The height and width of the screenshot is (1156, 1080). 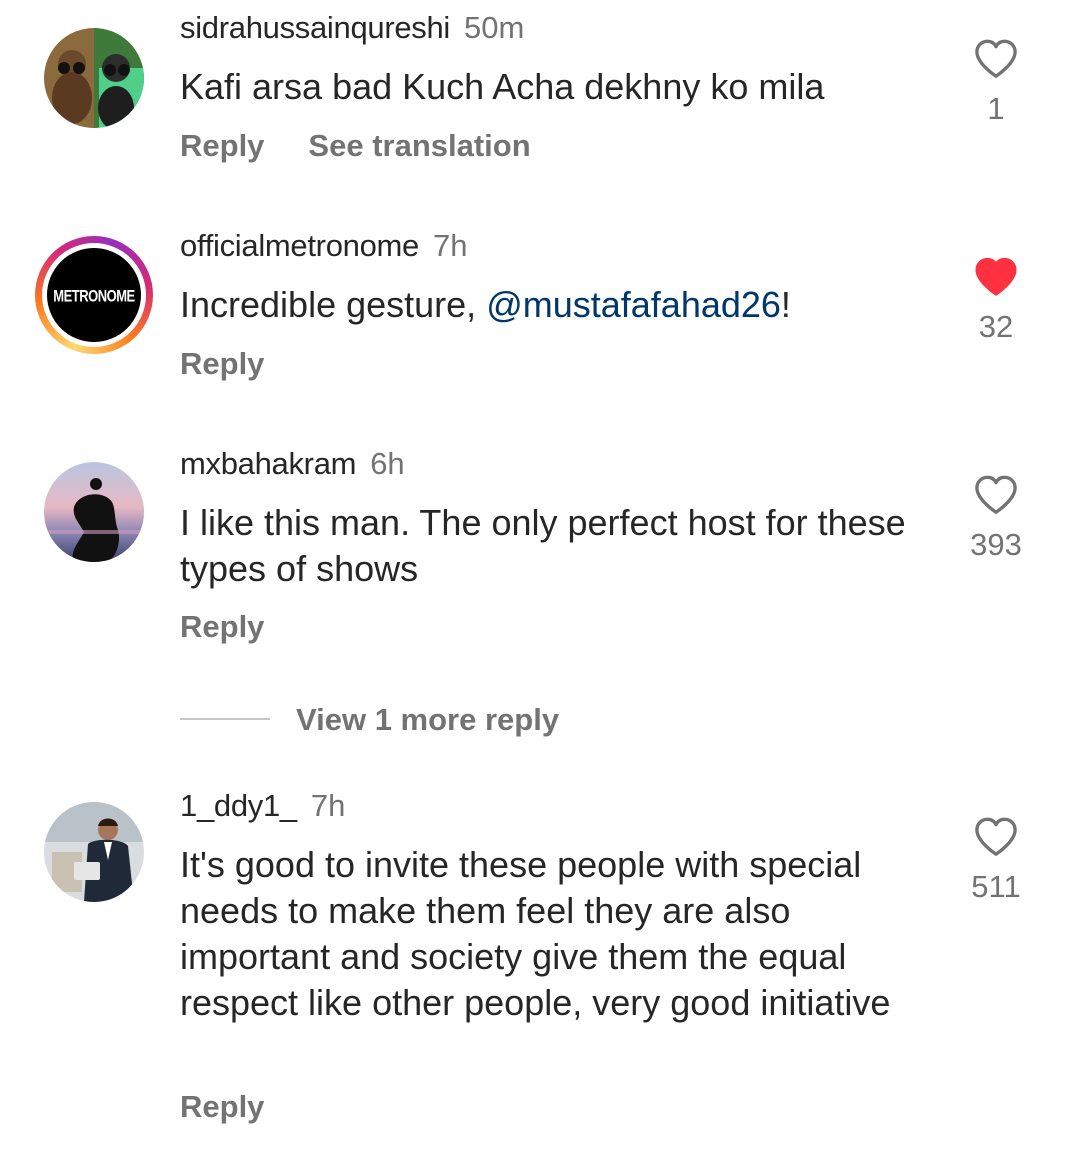 What do you see at coordinates (996, 544) in the screenshot?
I see `like-count: 393` at bounding box center [996, 544].